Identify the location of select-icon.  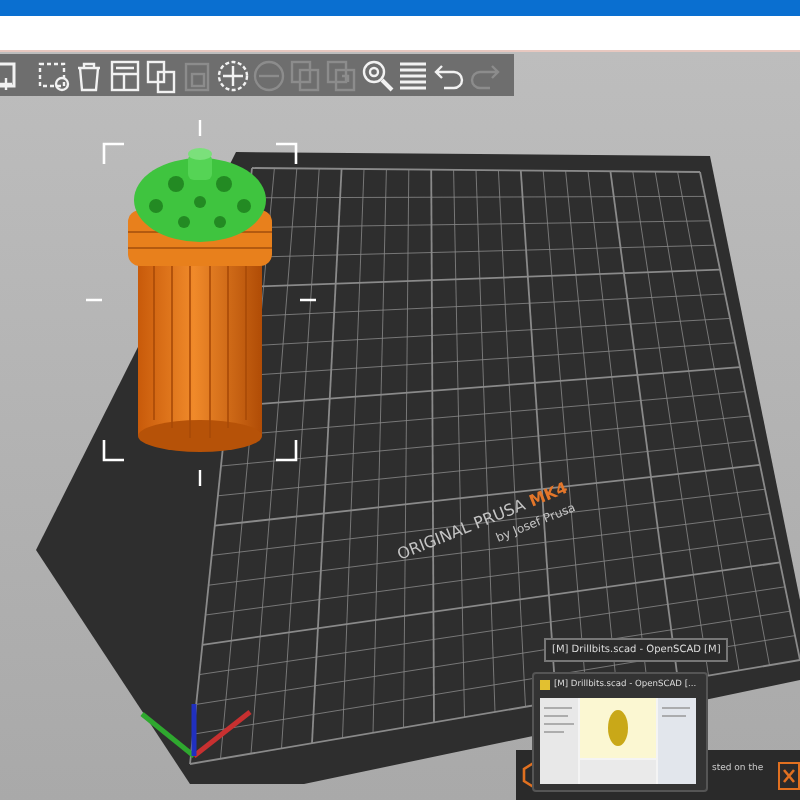
(53, 75).